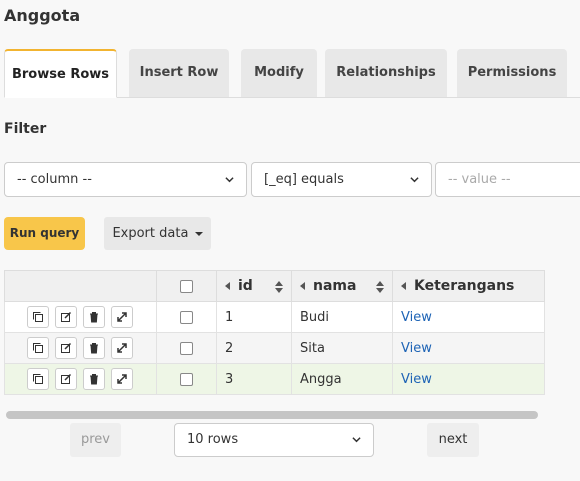  I want to click on tab-permissions: Permissions, so click(512, 73).